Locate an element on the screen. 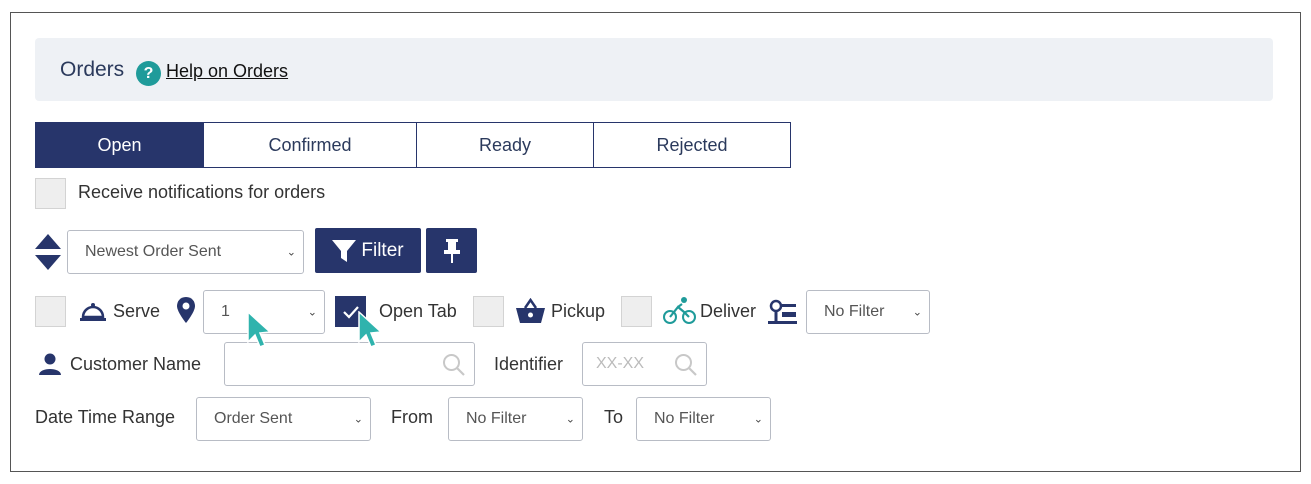 This screenshot has width=1311, height=484. location-select-value: 1 is located at coordinates (225, 311).